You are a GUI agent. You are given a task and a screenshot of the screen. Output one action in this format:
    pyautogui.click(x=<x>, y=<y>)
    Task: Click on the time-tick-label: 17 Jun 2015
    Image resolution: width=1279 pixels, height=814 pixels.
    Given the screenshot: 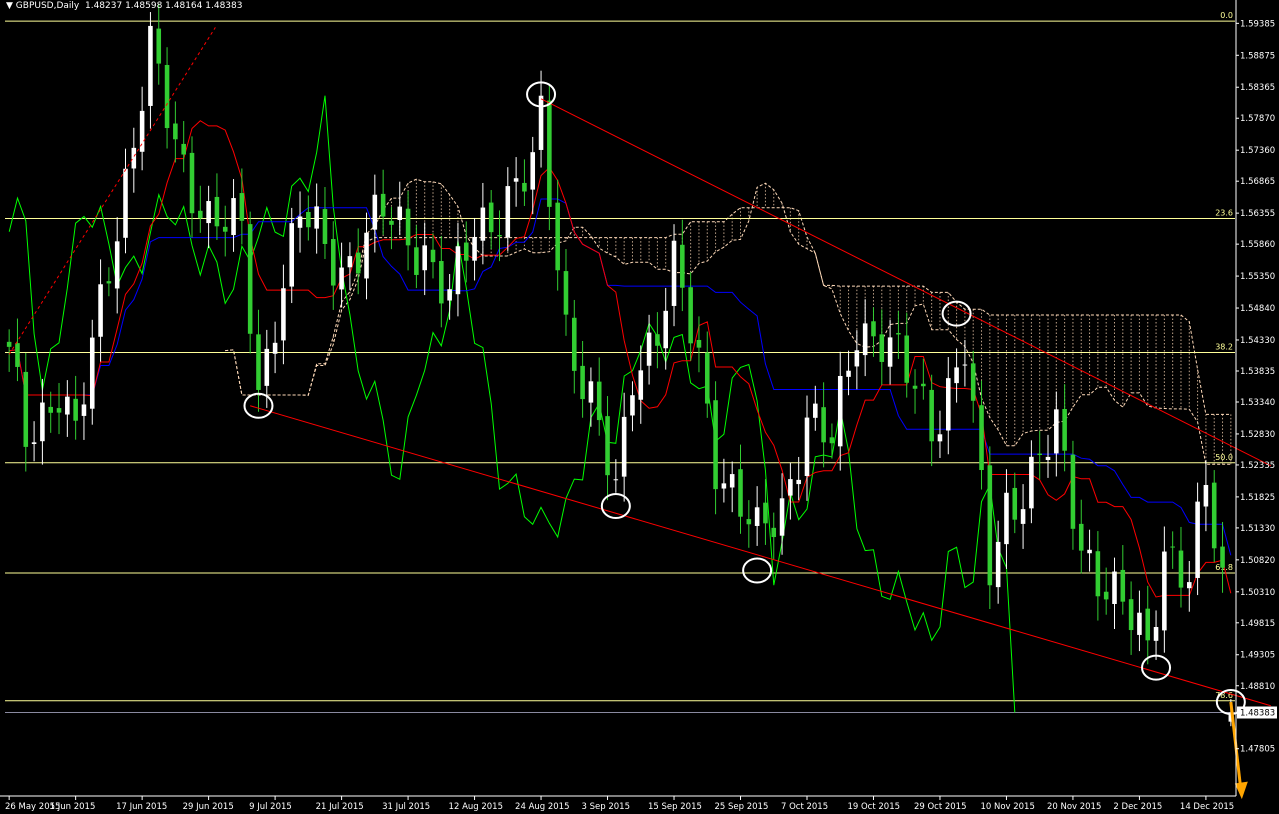 What is the action you would take?
    pyautogui.click(x=141, y=807)
    